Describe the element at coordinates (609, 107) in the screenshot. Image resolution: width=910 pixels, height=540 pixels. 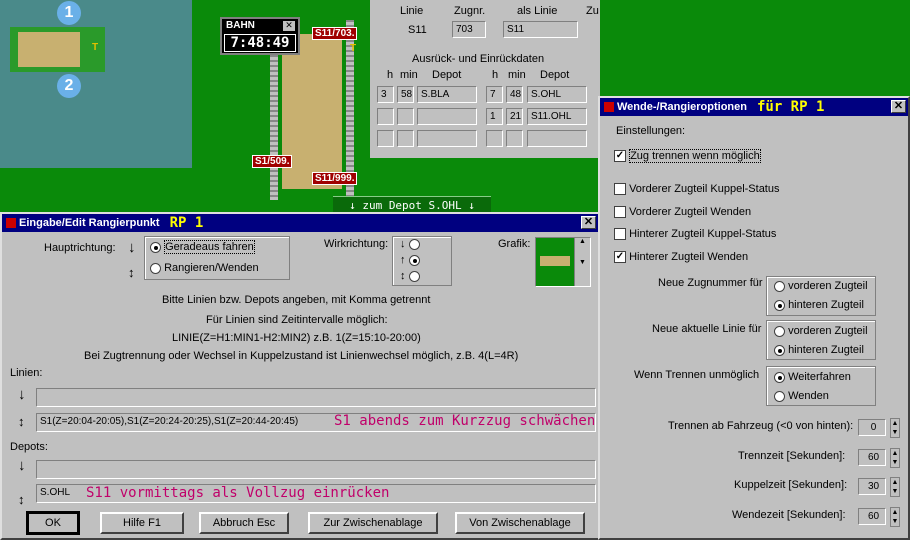
I see `app-icon` at that location.